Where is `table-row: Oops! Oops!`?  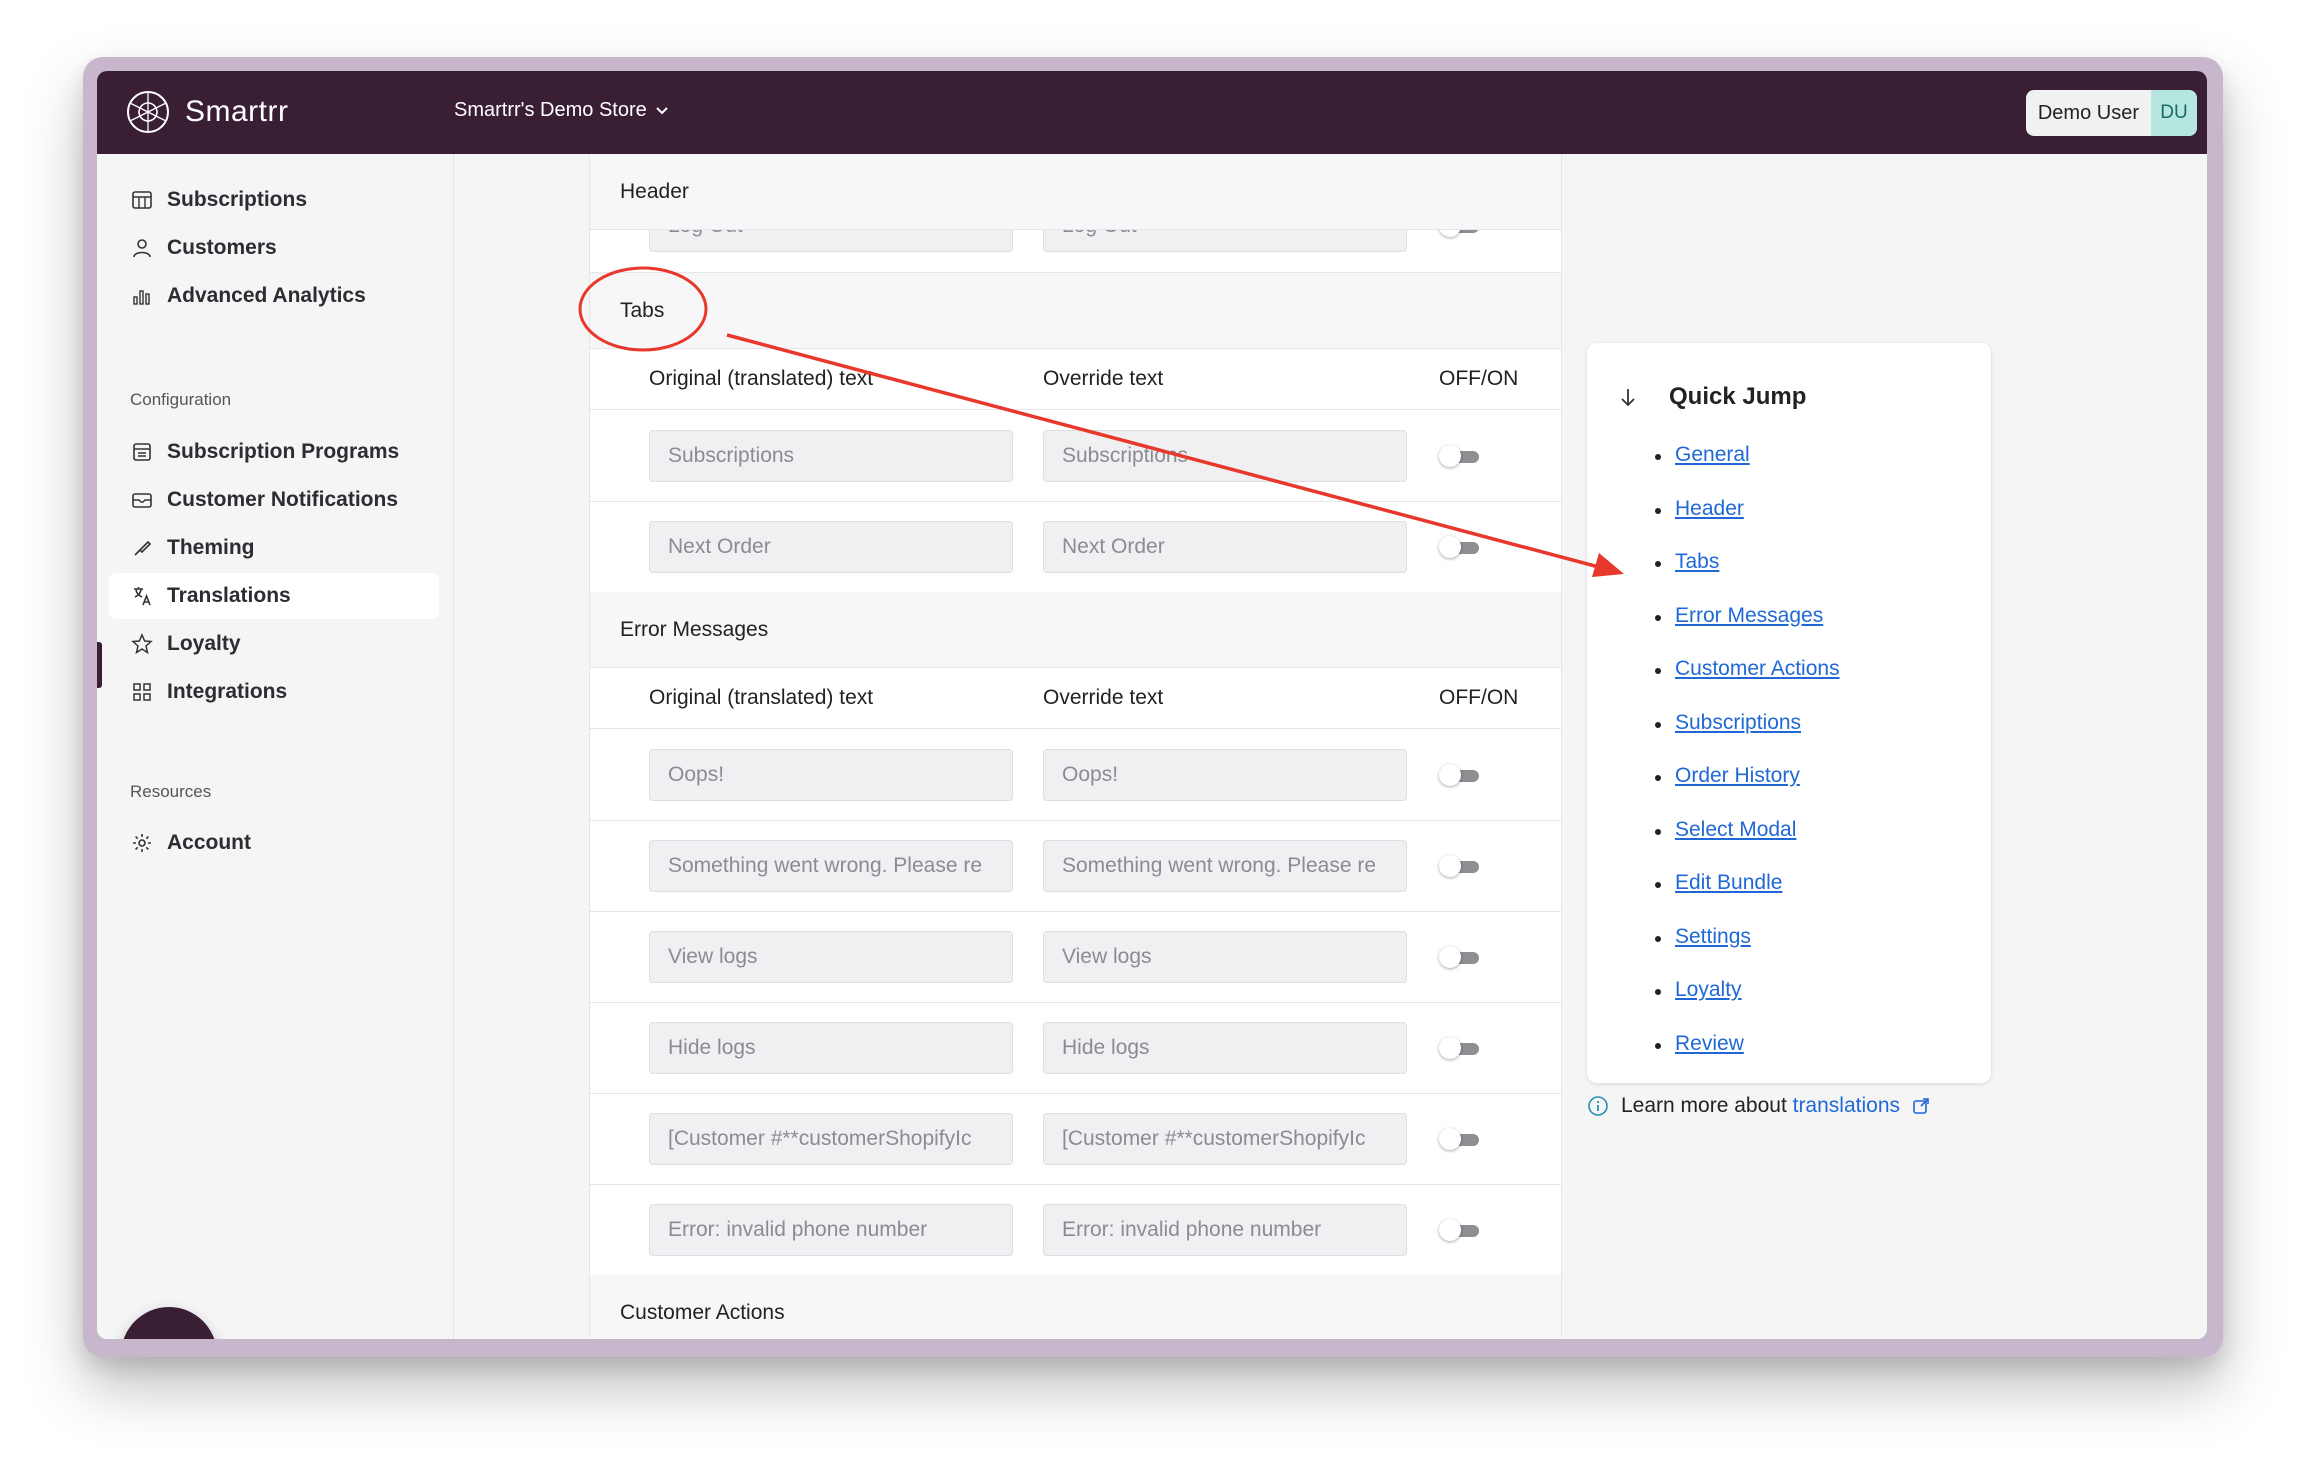
table-row: Oops! Oops! is located at coordinates (1075, 775).